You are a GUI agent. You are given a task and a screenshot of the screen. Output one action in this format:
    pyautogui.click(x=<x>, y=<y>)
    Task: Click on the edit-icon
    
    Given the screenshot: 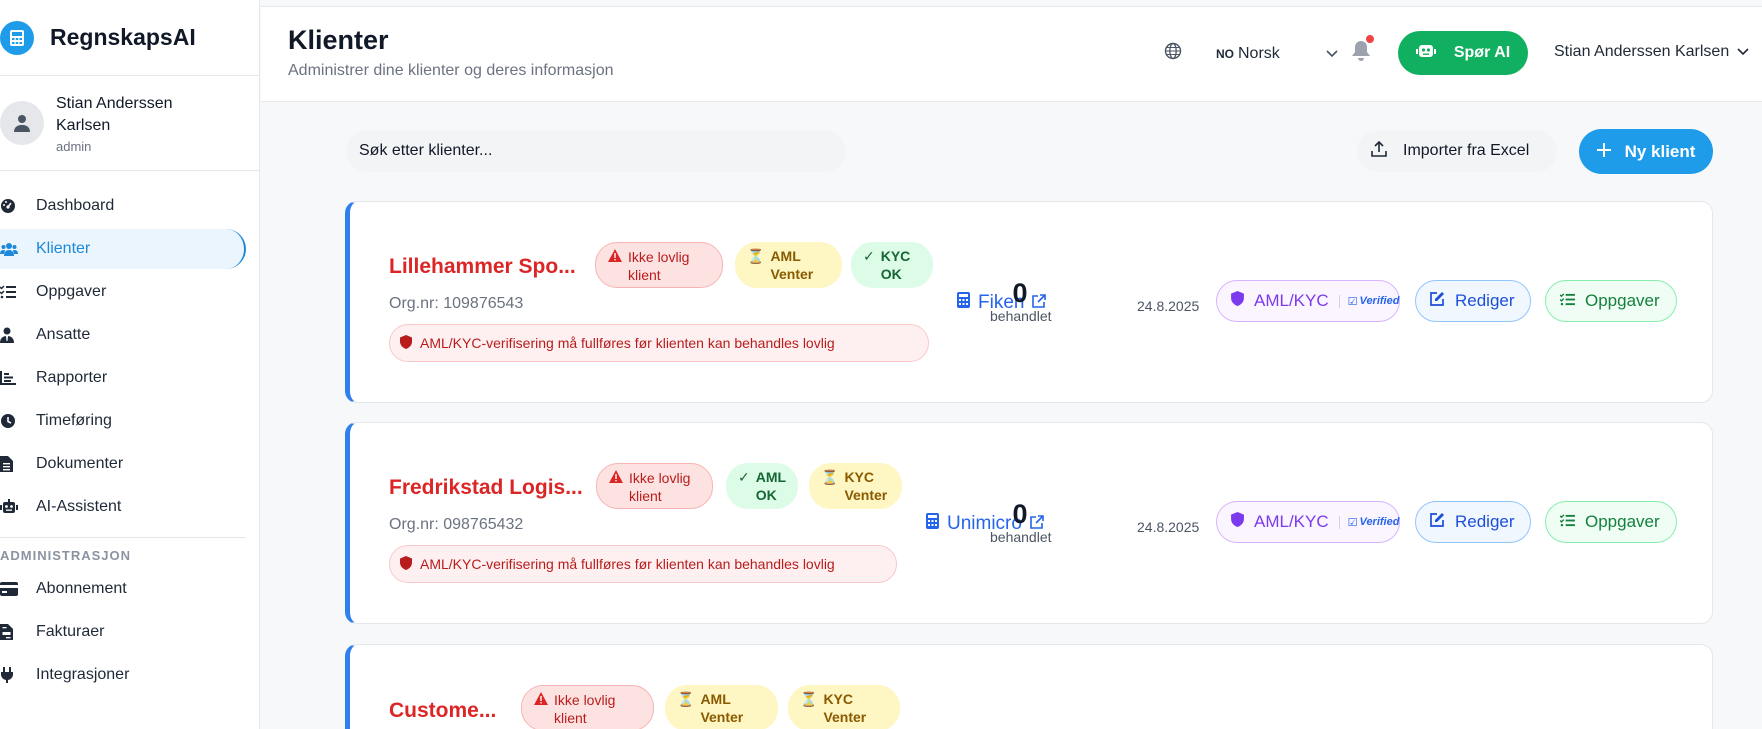 What is the action you would take?
    pyautogui.click(x=1437, y=522)
    